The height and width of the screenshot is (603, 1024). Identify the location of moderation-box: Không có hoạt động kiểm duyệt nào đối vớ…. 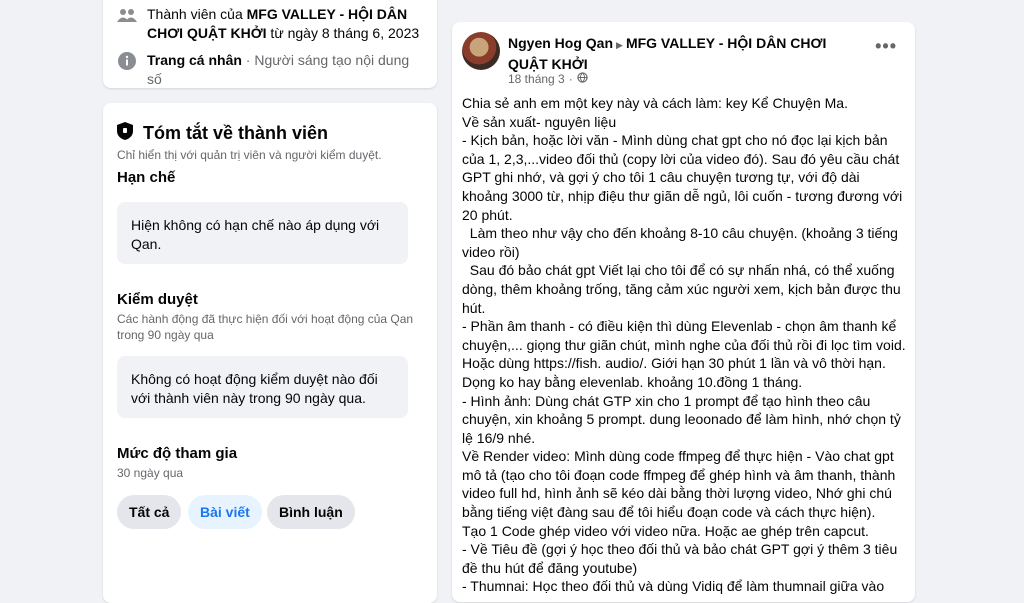
(262, 387).